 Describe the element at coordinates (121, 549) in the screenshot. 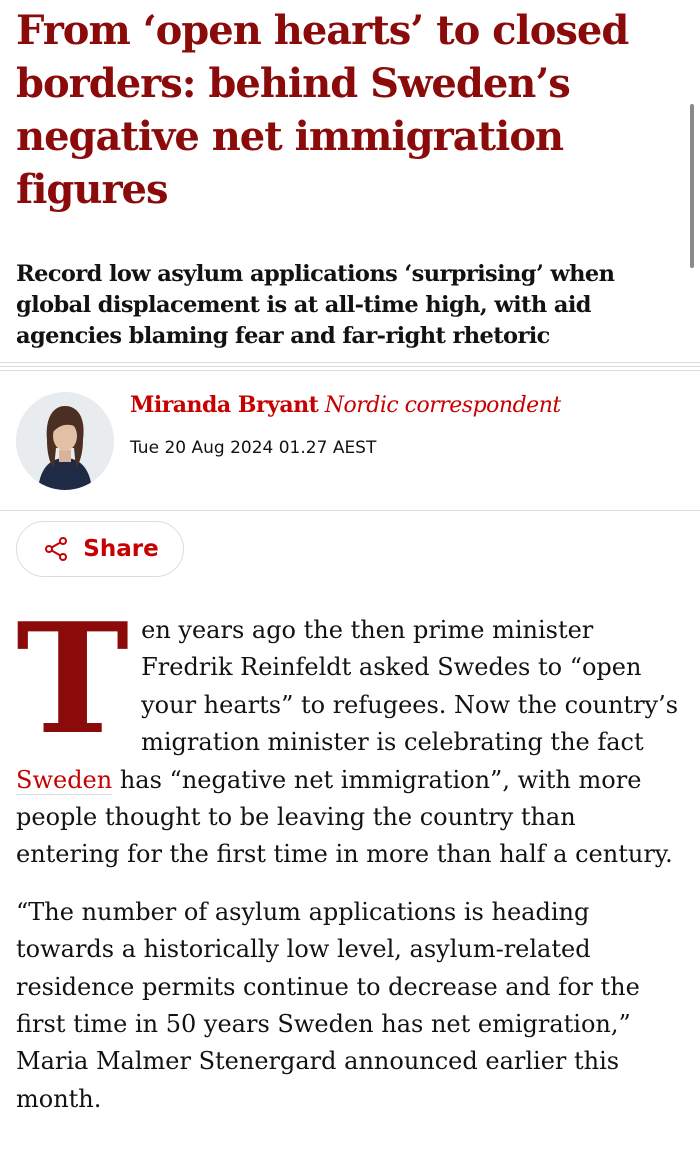

I see `share-label: Share` at that location.